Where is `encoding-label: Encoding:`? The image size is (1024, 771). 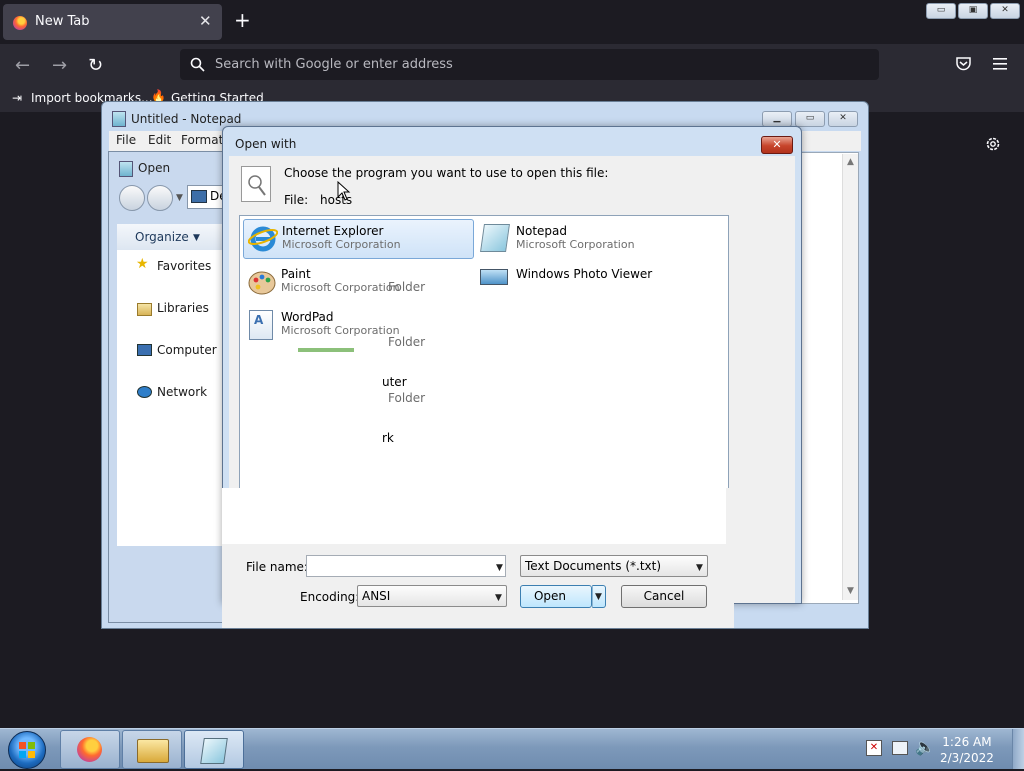 encoding-label: Encoding: is located at coordinates (330, 597).